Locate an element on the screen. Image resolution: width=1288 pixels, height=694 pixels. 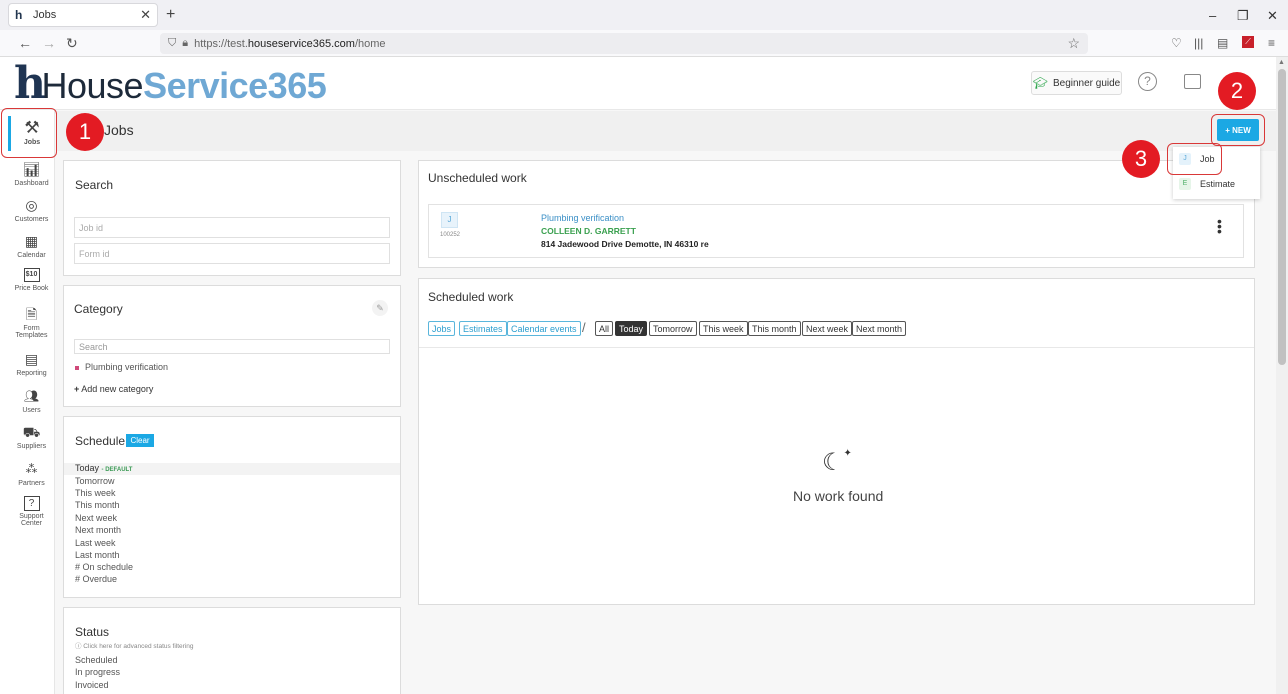
form-icon: 🗎︎ is located at coordinates (31, 314).